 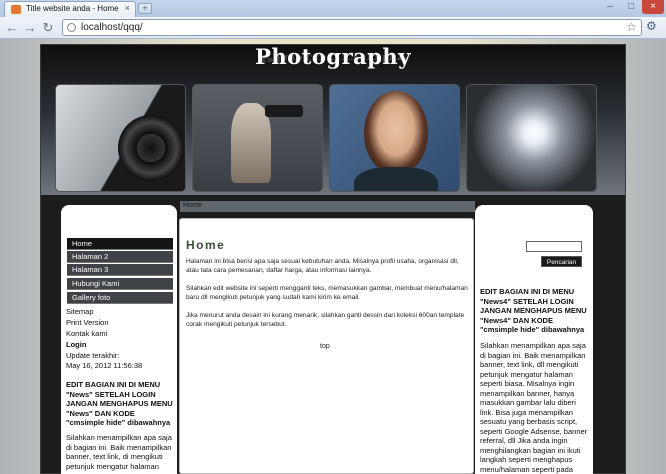 What do you see at coordinates (120, 270) in the screenshot?
I see `menu-item-halaman-3: Halaman 3` at bounding box center [120, 270].